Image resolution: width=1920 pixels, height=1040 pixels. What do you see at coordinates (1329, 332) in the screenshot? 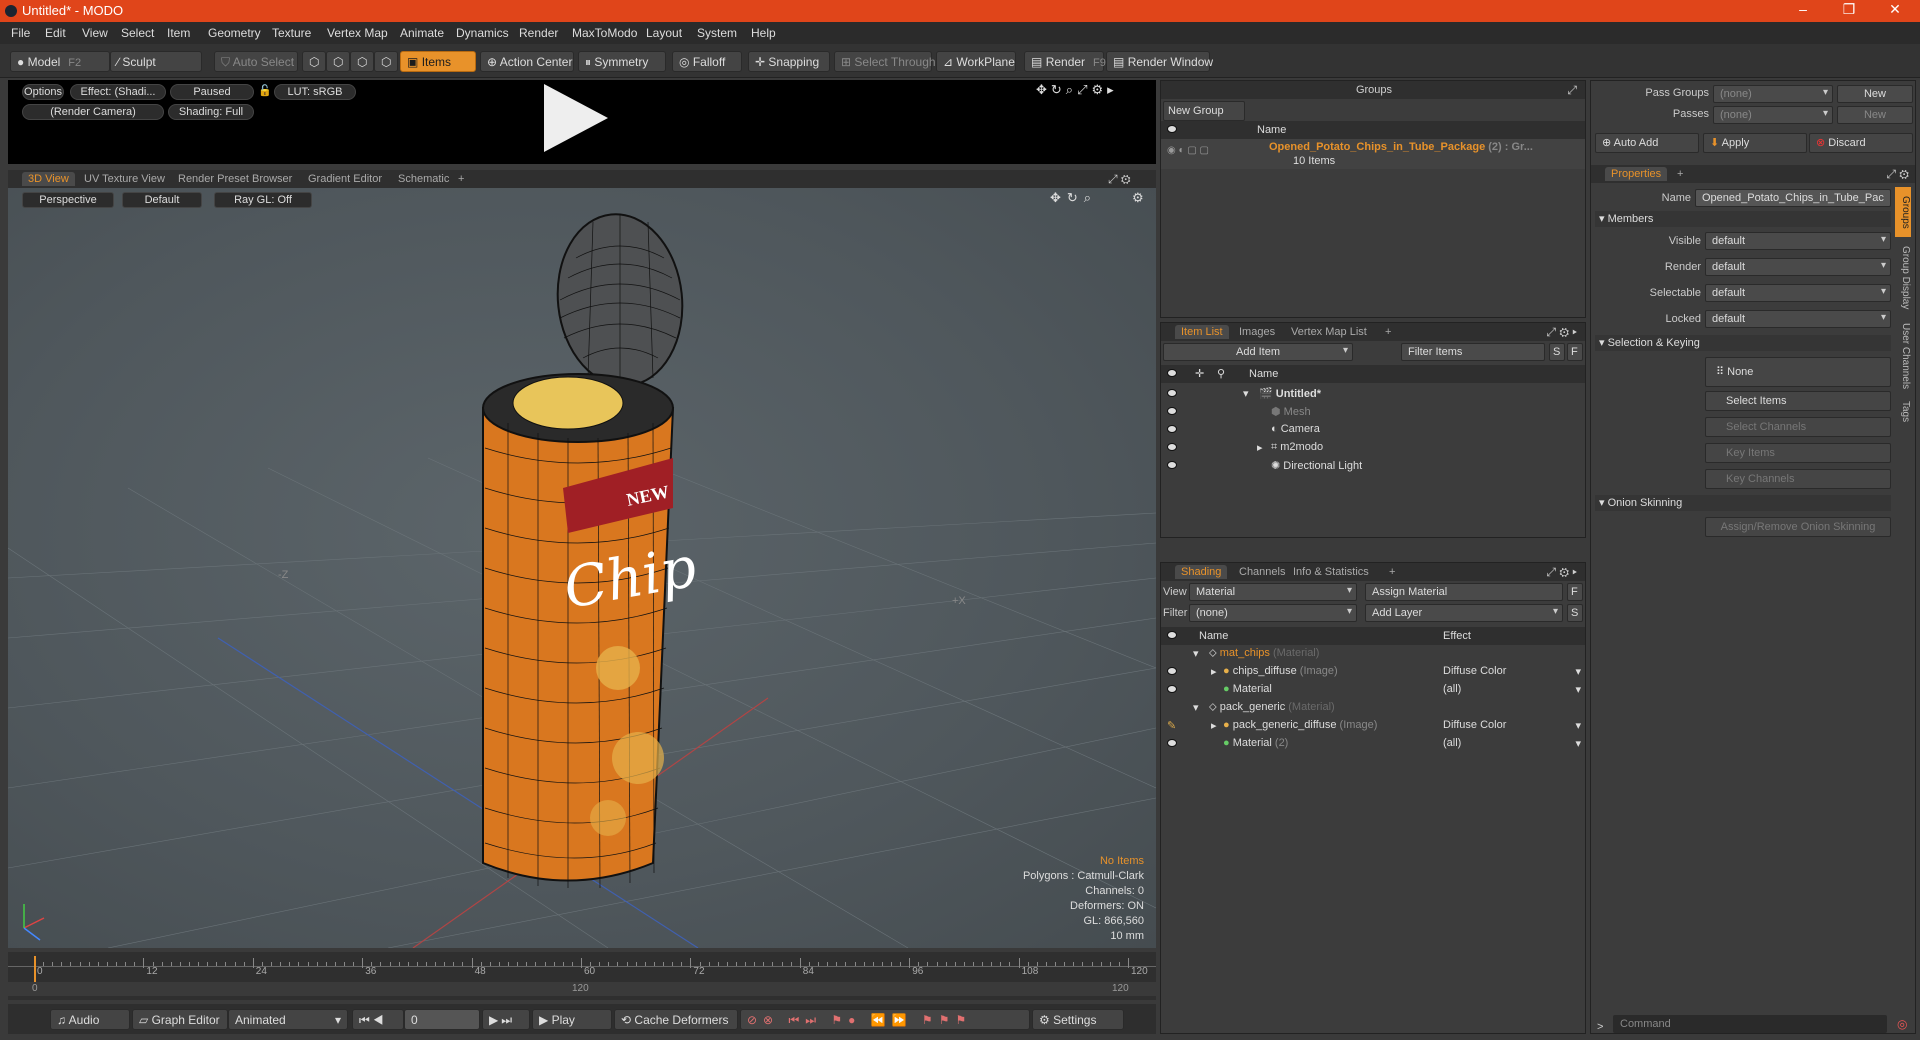
I see `tab-vertex-map-list: Vertex Map List` at bounding box center [1329, 332].